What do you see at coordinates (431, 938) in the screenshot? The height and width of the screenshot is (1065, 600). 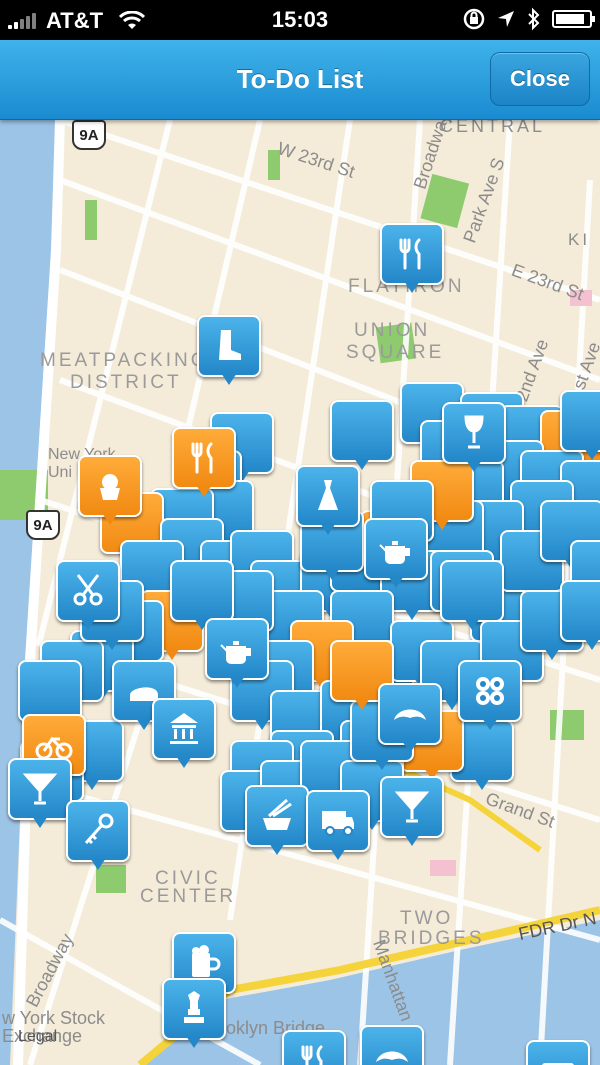 I see `map-label: BRIDGES` at bounding box center [431, 938].